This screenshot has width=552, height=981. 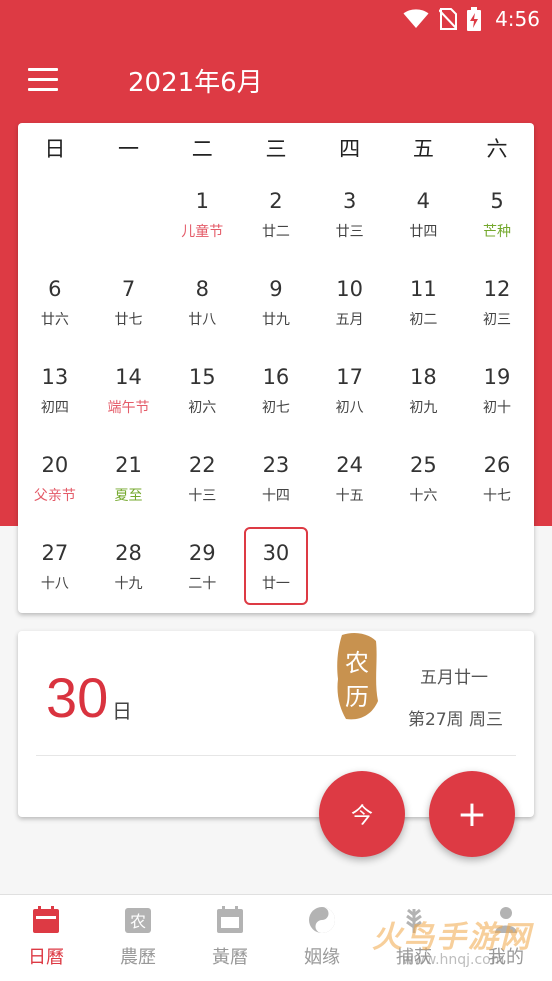 I want to click on nongli-icon: 农, so click(x=138, y=920).